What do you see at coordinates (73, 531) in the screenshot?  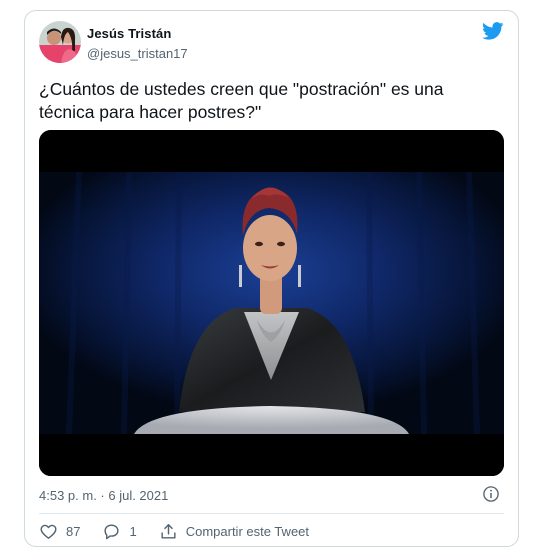 I see `like-count: 87` at bounding box center [73, 531].